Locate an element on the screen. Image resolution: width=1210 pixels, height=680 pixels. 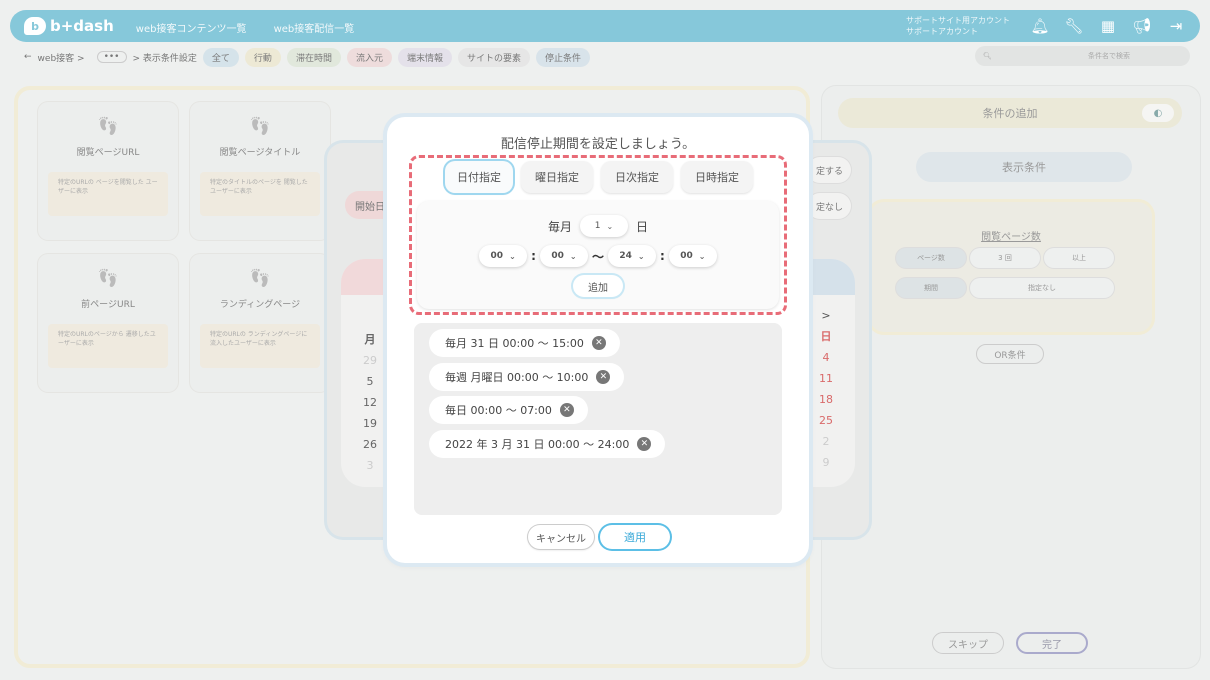
shield-icon: ◐ is located at coordinates (1158, 113).